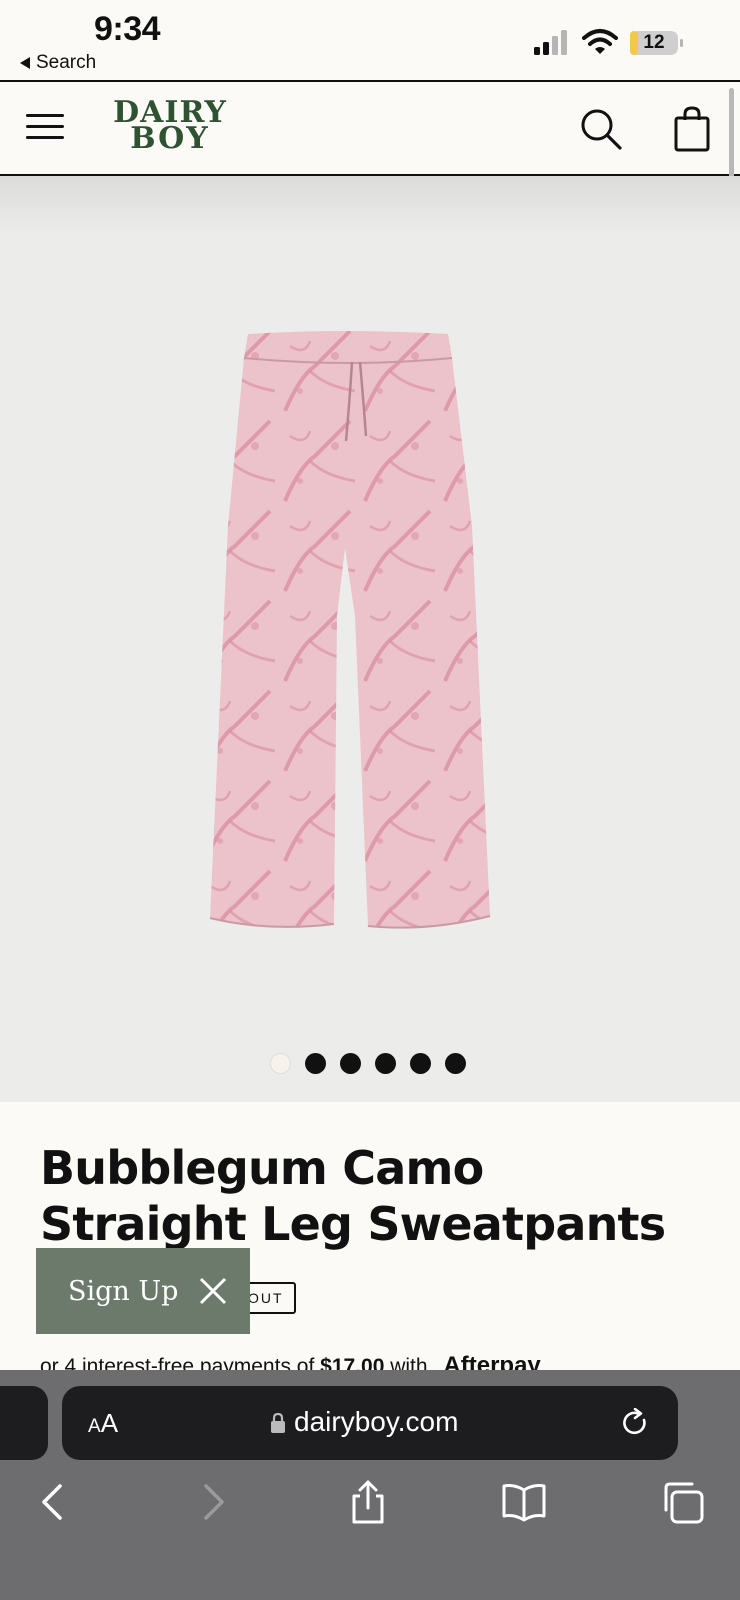  What do you see at coordinates (370, 40) in the screenshot?
I see `status-bar: 9:34 Search 12` at bounding box center [370, 40].